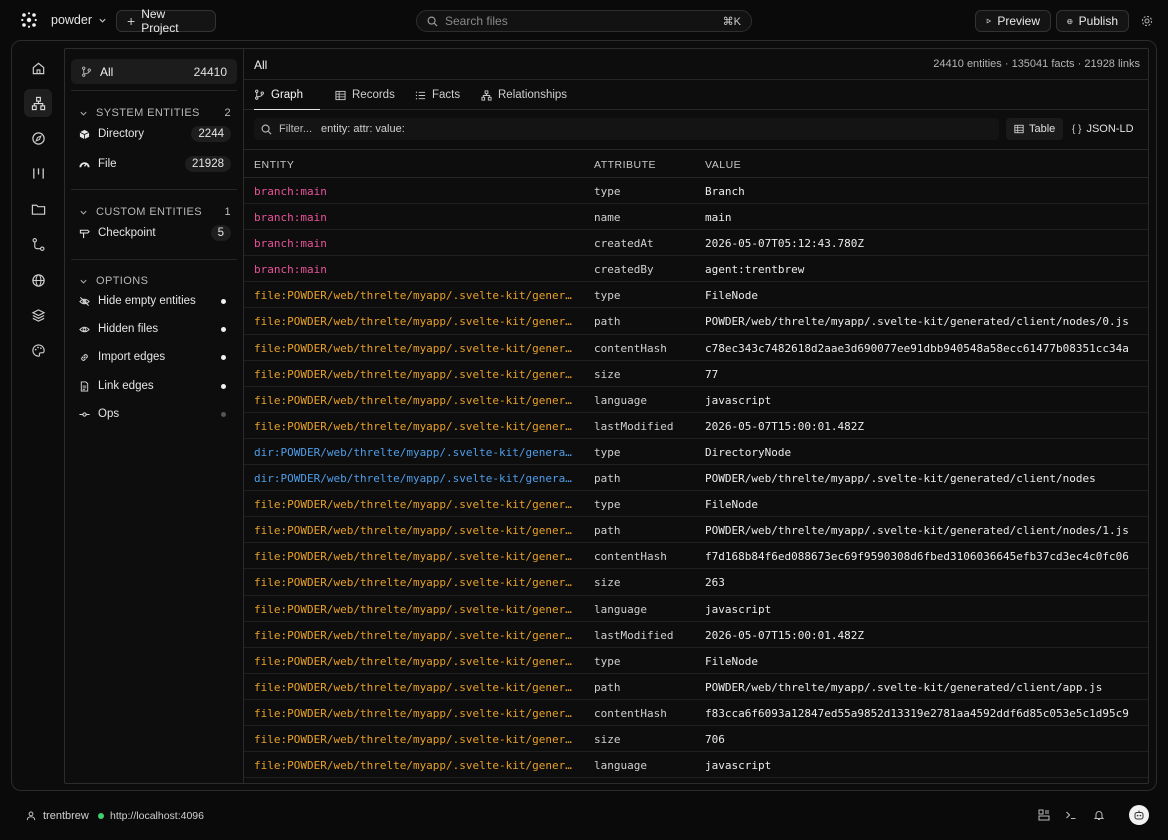 This screenshot has width=1168, height=840. What do you see at coordinates (38, 209) in the screenshot?
I see `nav-folder-icon` at bounding box center [38, 209].